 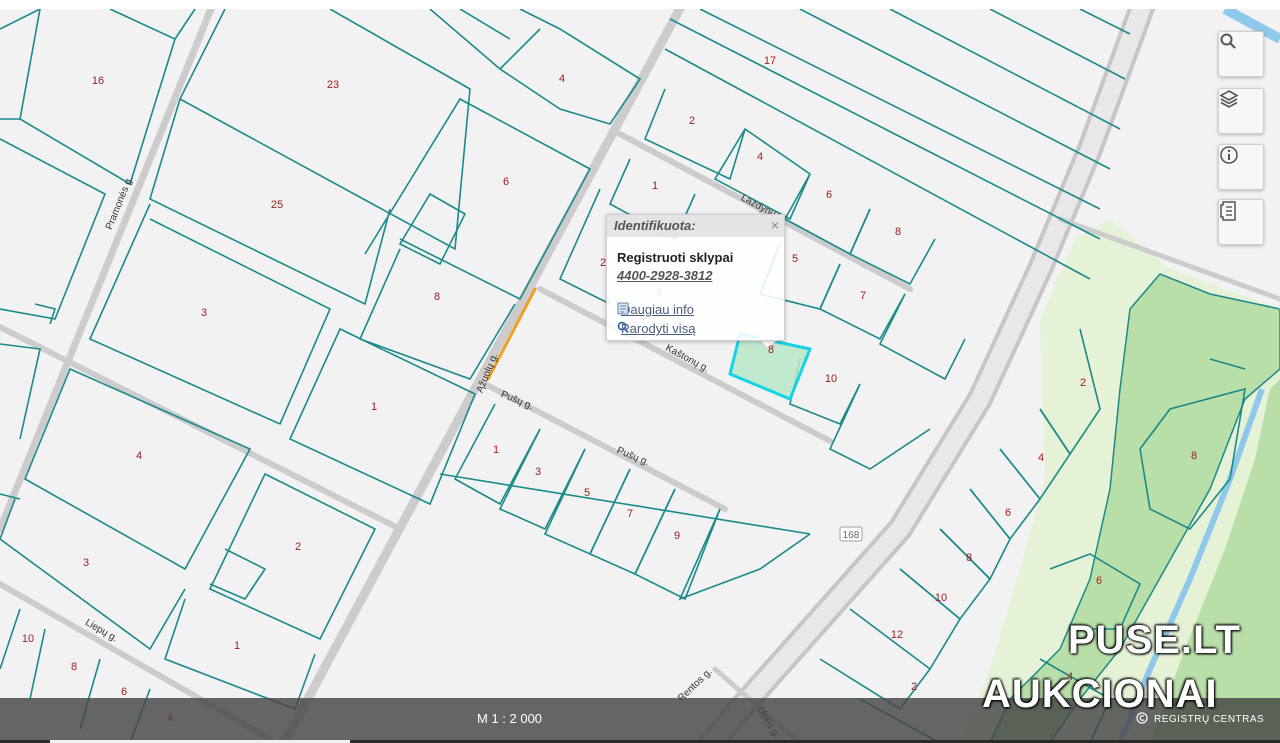 I want to click on more-info-link: Daugiau info, so click(x=655, y=309).